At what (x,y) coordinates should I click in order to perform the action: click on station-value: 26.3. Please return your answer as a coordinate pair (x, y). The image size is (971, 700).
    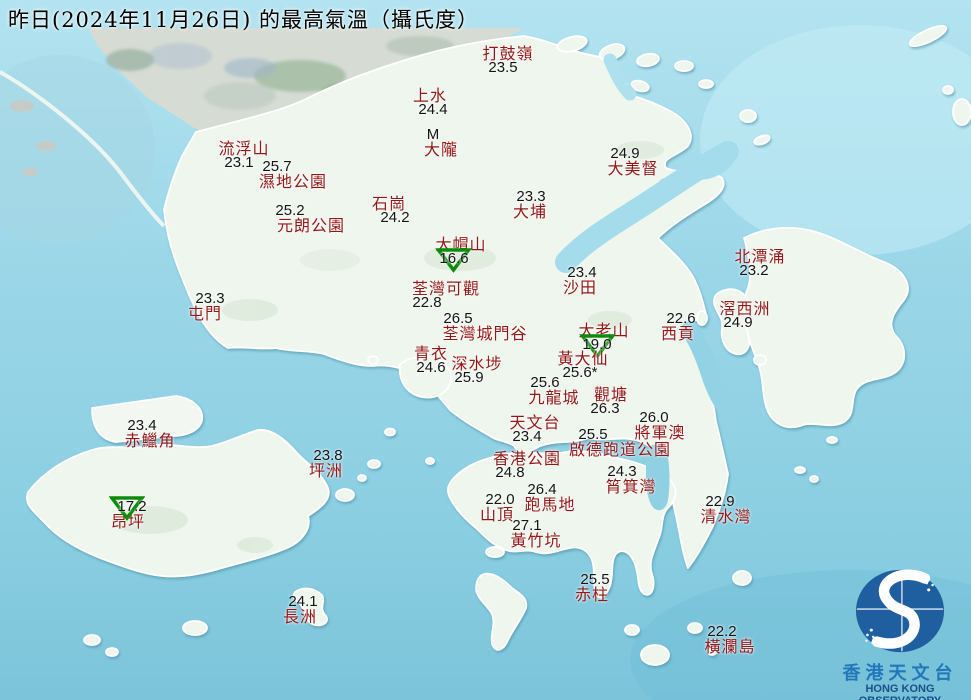
    Looking at the image, I should click on (605, 408).